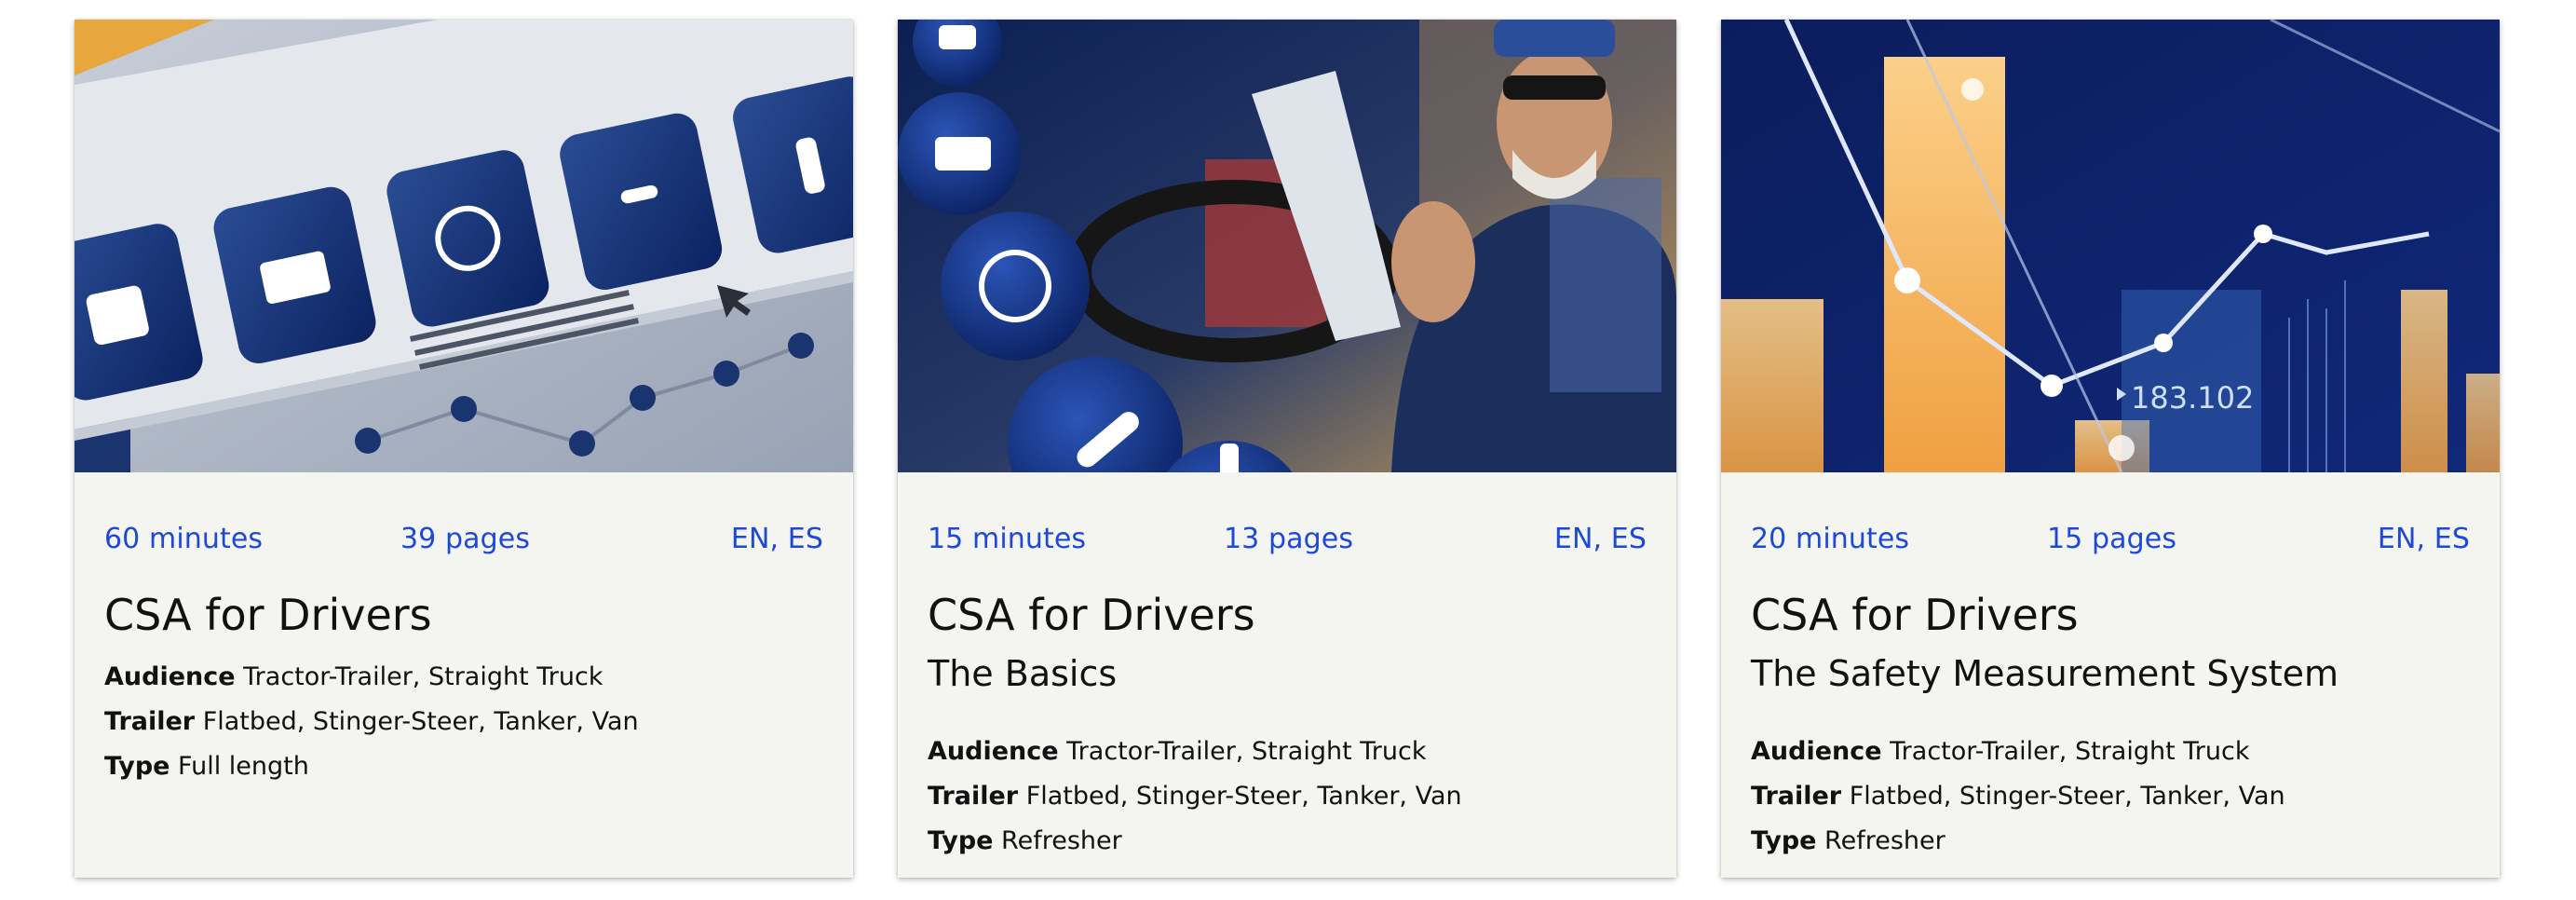 This screenshot has height=900, width=2576. Describe the element at coordinates (1830, 539) in the screenshot. I see `duration-label: 20 minutes` at that location.